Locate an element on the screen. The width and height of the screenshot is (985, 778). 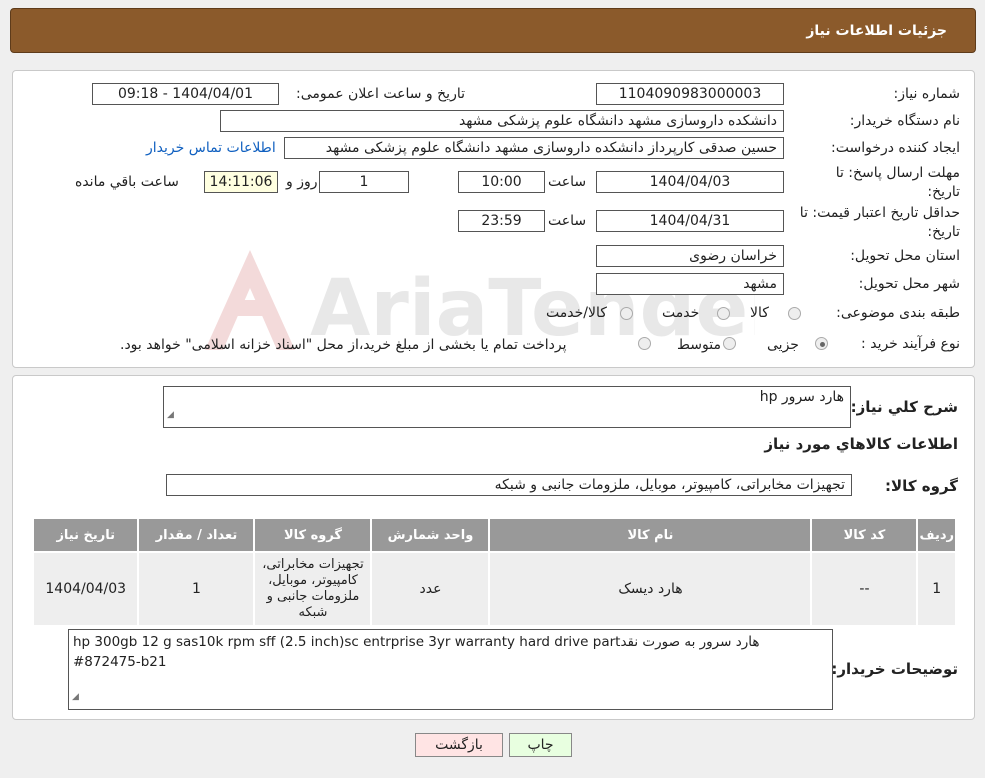
summary-text: هارد سرور hp is located at coordinates (801, 397).